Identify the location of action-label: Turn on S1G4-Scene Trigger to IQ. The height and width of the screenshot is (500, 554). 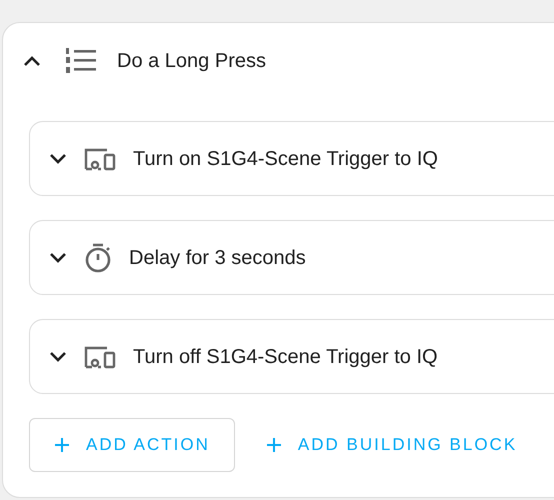
(285, 159).